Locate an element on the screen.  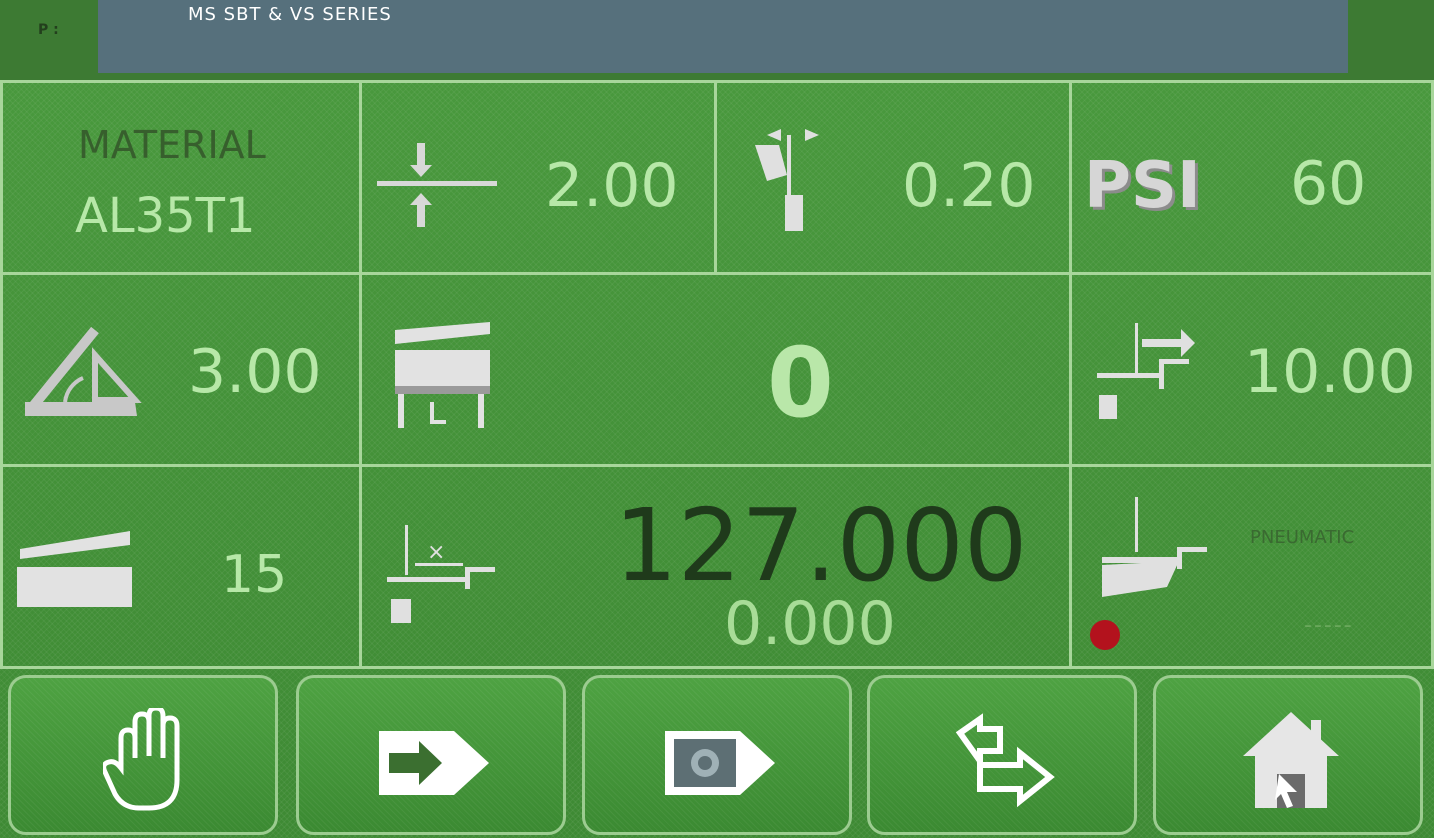
next-button is located at coordinates (431, 755).